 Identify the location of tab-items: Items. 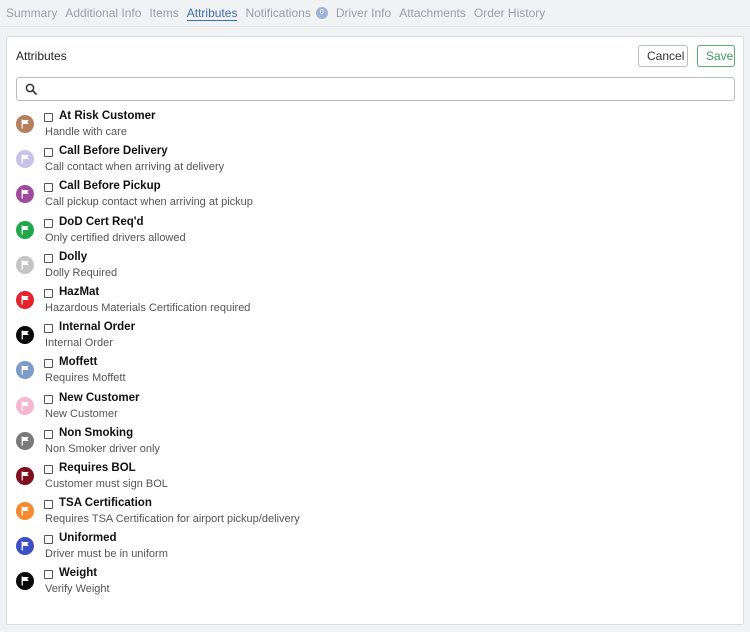
(163, 10).